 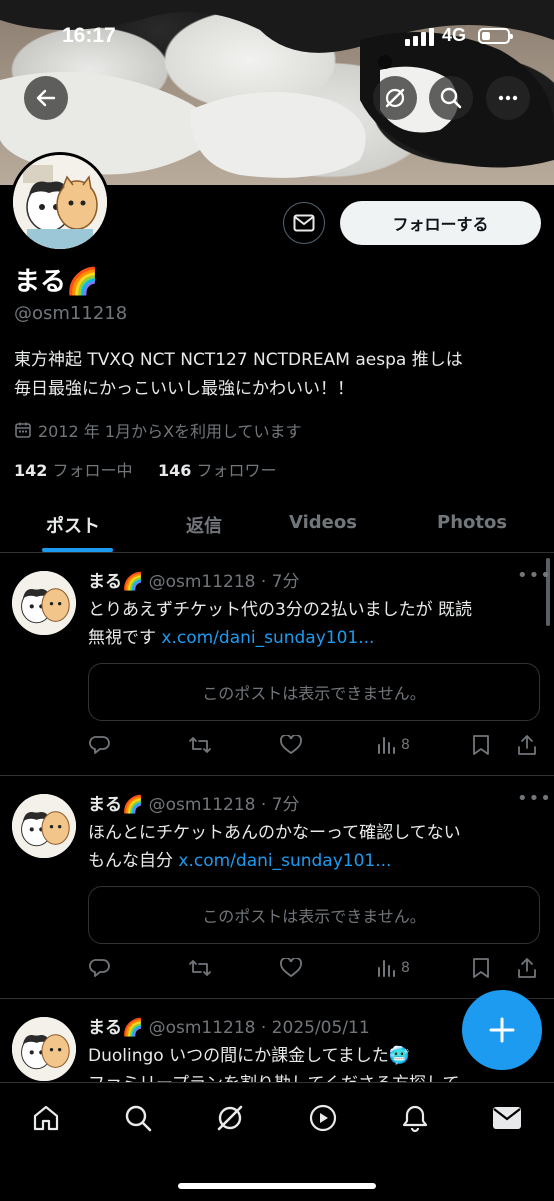 What do you see at coordinates (23, 430) in the screenshot?
I see `calendar-icon` at bounding box center [23, 430].